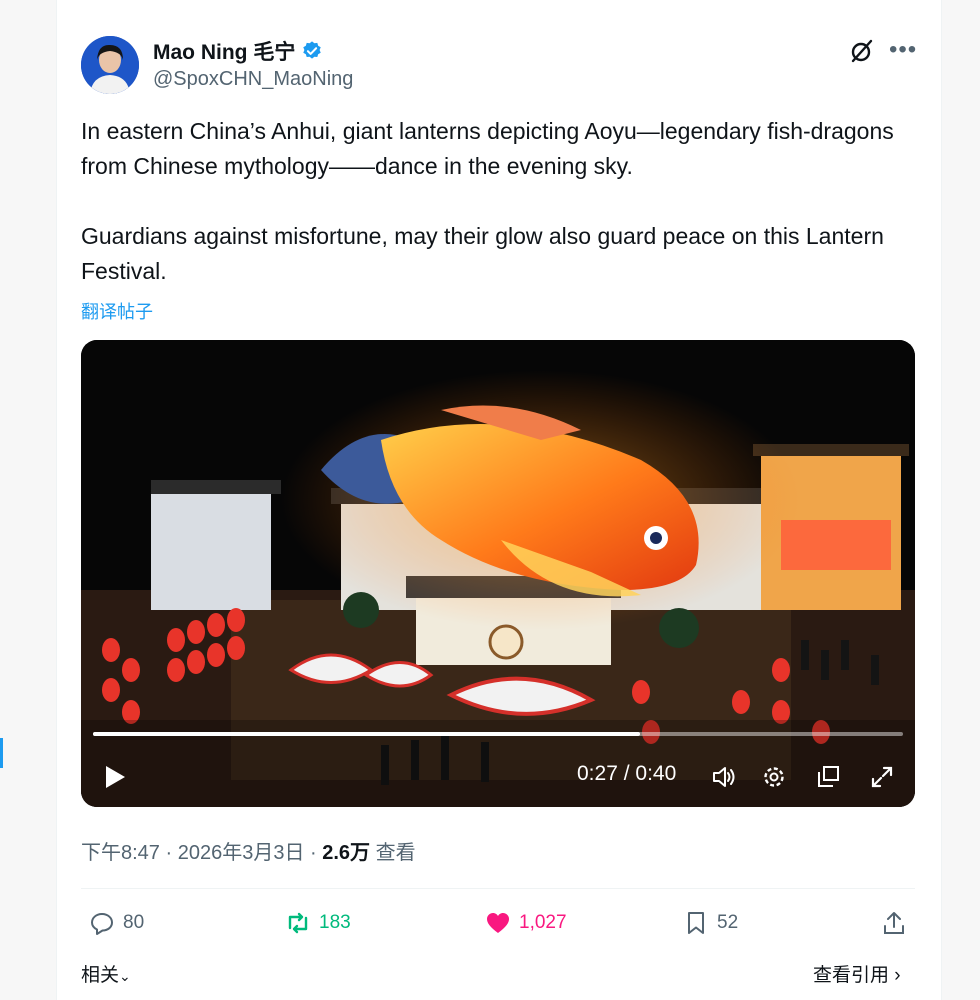 The height and width of the screenshot is (1000, 980). I want to click on settings-icon, so click(774, 777).